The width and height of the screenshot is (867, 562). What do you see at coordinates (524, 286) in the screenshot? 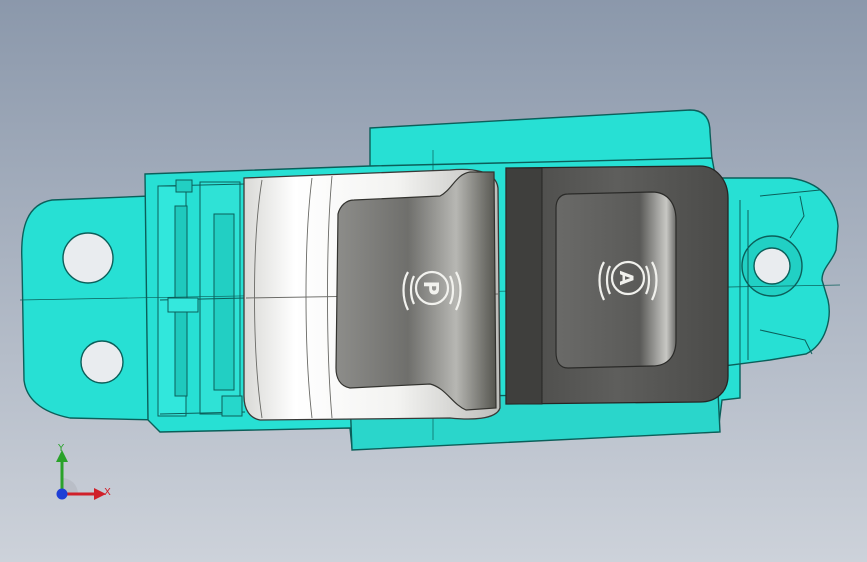
I see `auto-hold-divider` at bounding box center [524, 286].